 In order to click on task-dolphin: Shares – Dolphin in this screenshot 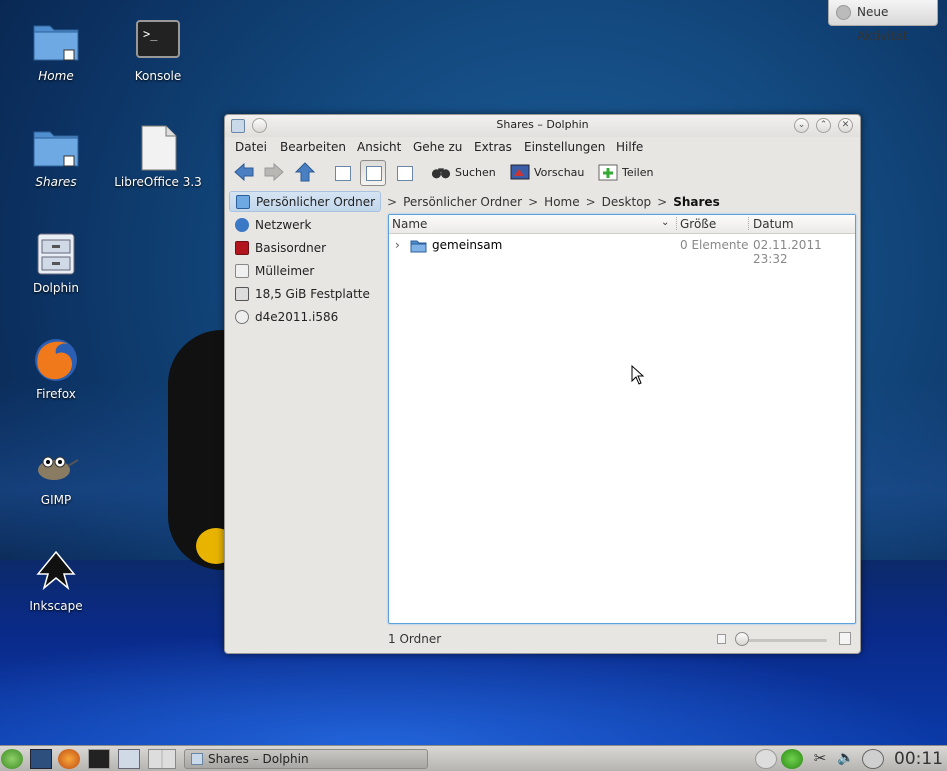, I will do `click(306, 759)`.